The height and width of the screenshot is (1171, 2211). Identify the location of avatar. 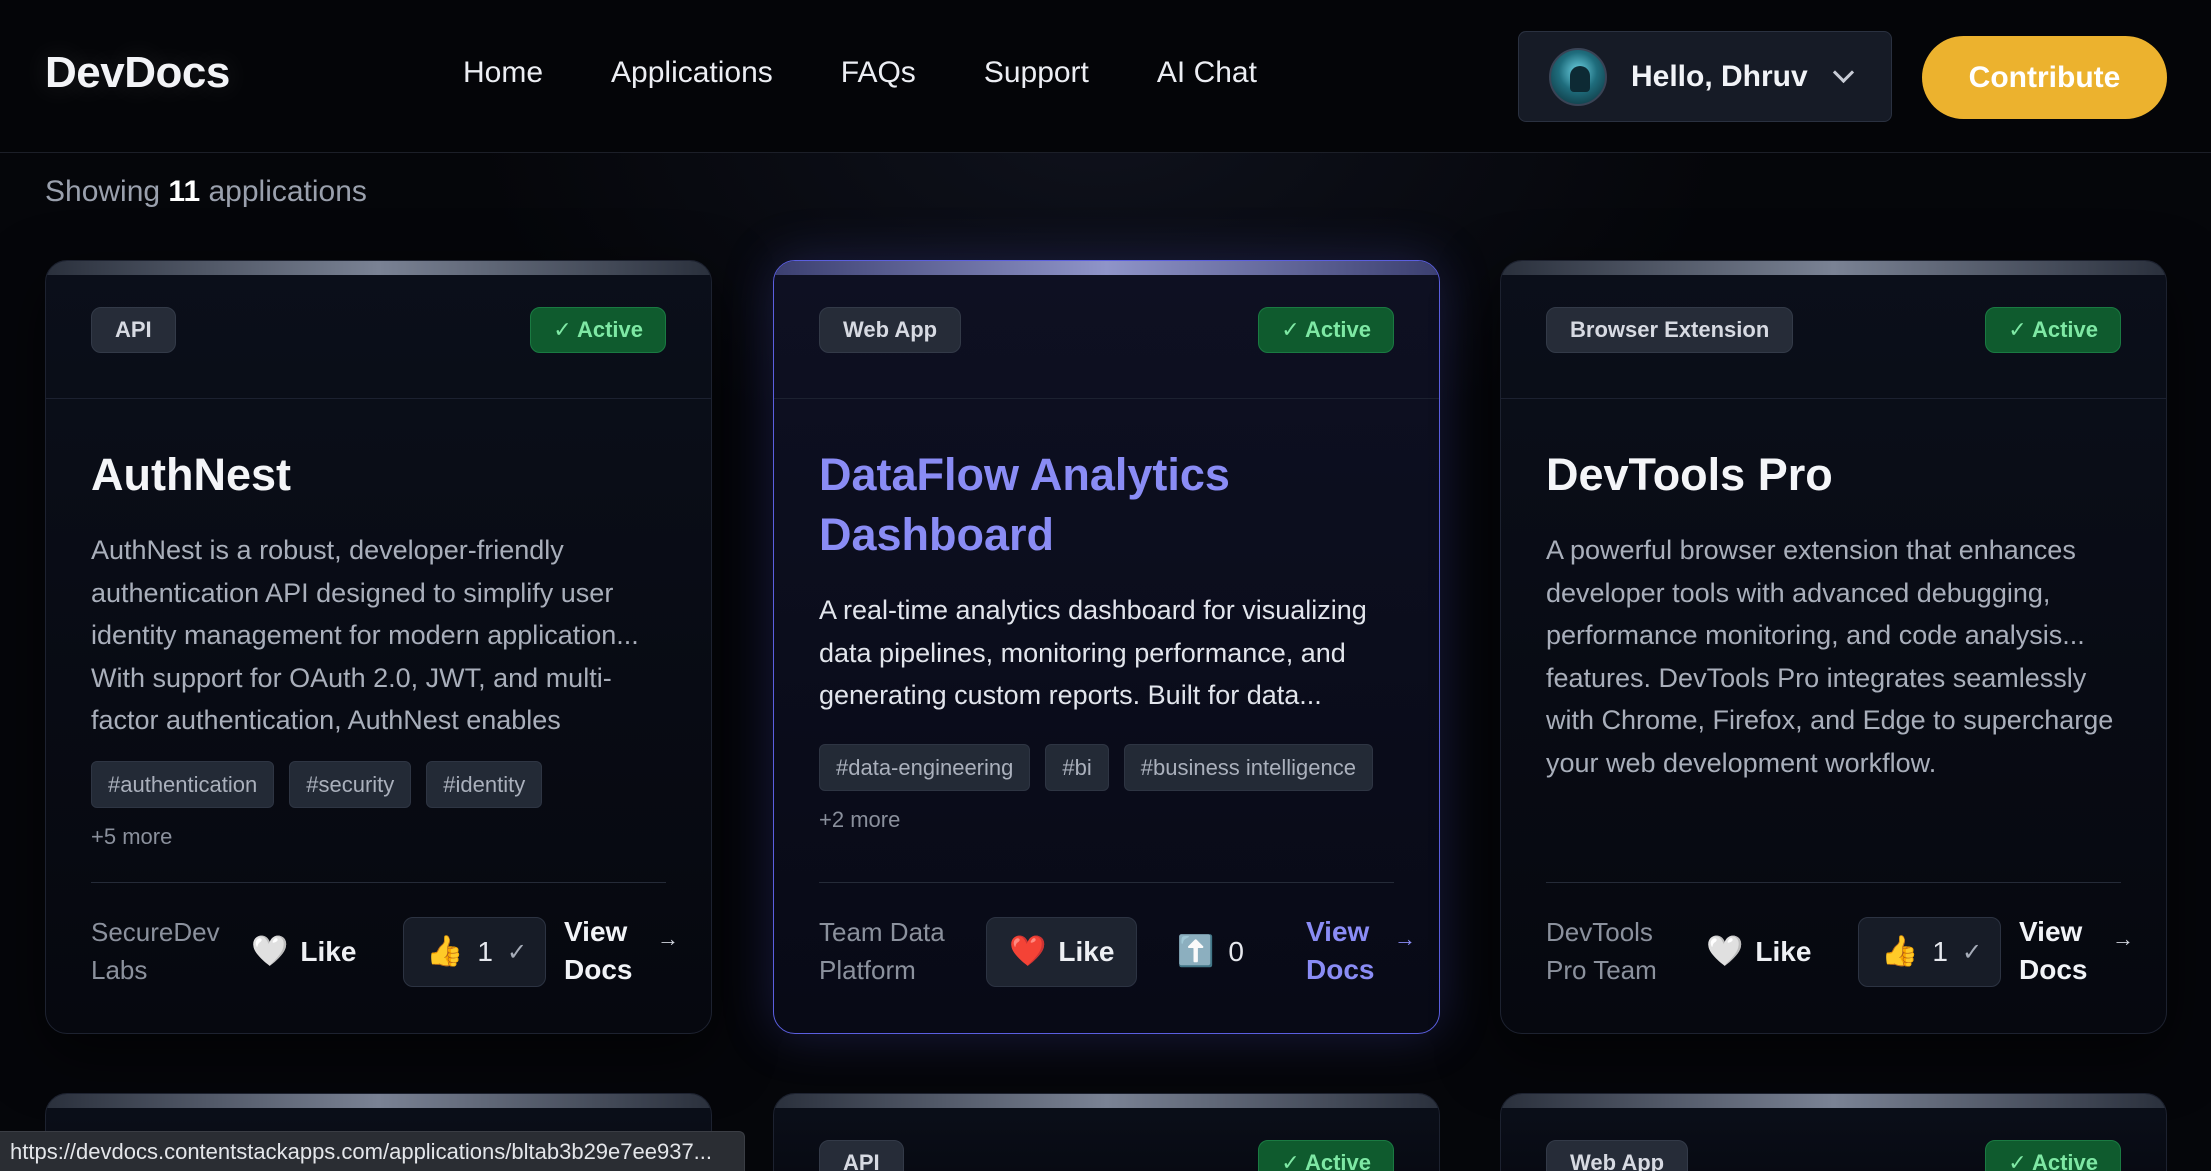
(1578, 76).